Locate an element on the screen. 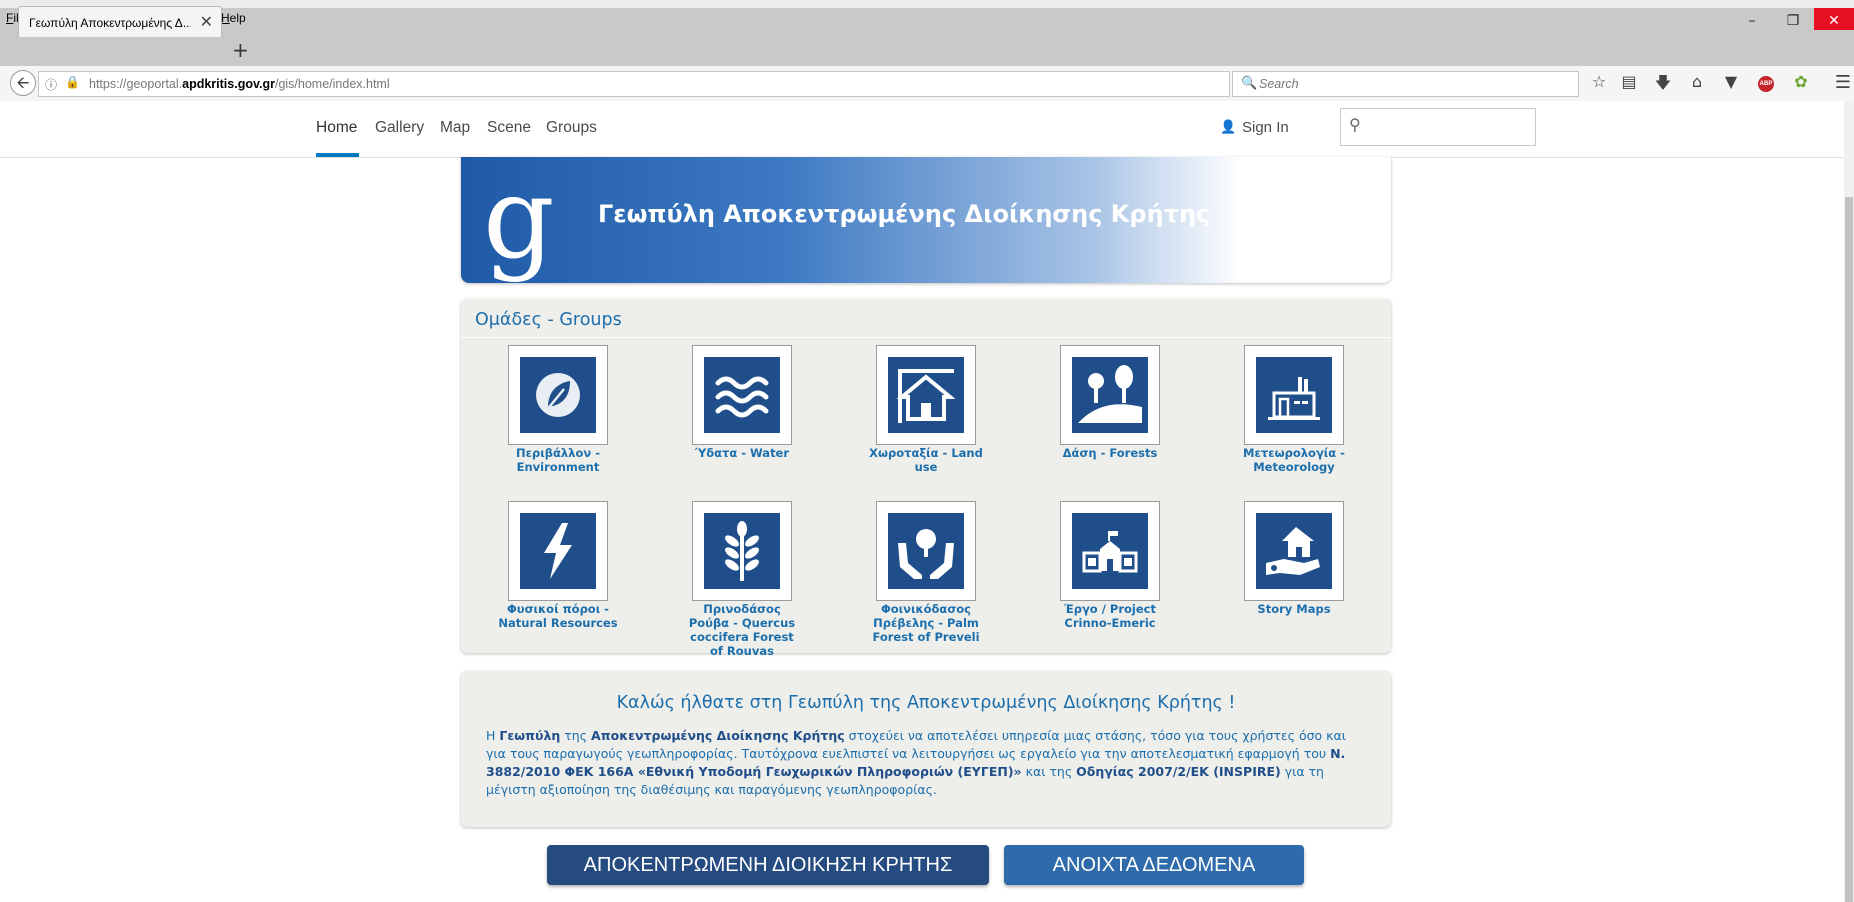 This screenshot has height=902, width=1854. open-data-button: ΑΝΟΙΧΤΑ ΔΕΔΟΜΕΝΑ is located at coordinates (1154, 865).